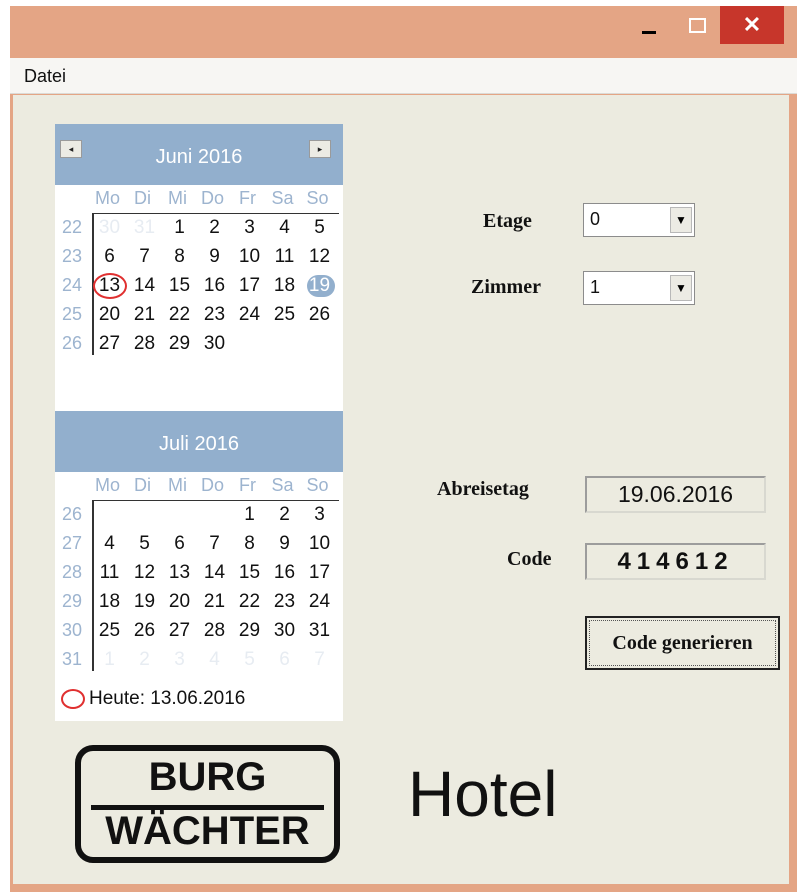 This screenshot has width=797, height=894. What do you see at coordinates (153, 699) in the screenshot?
I see `today-link: Heute: 13.06.2016` at bounding box center [153, 699].